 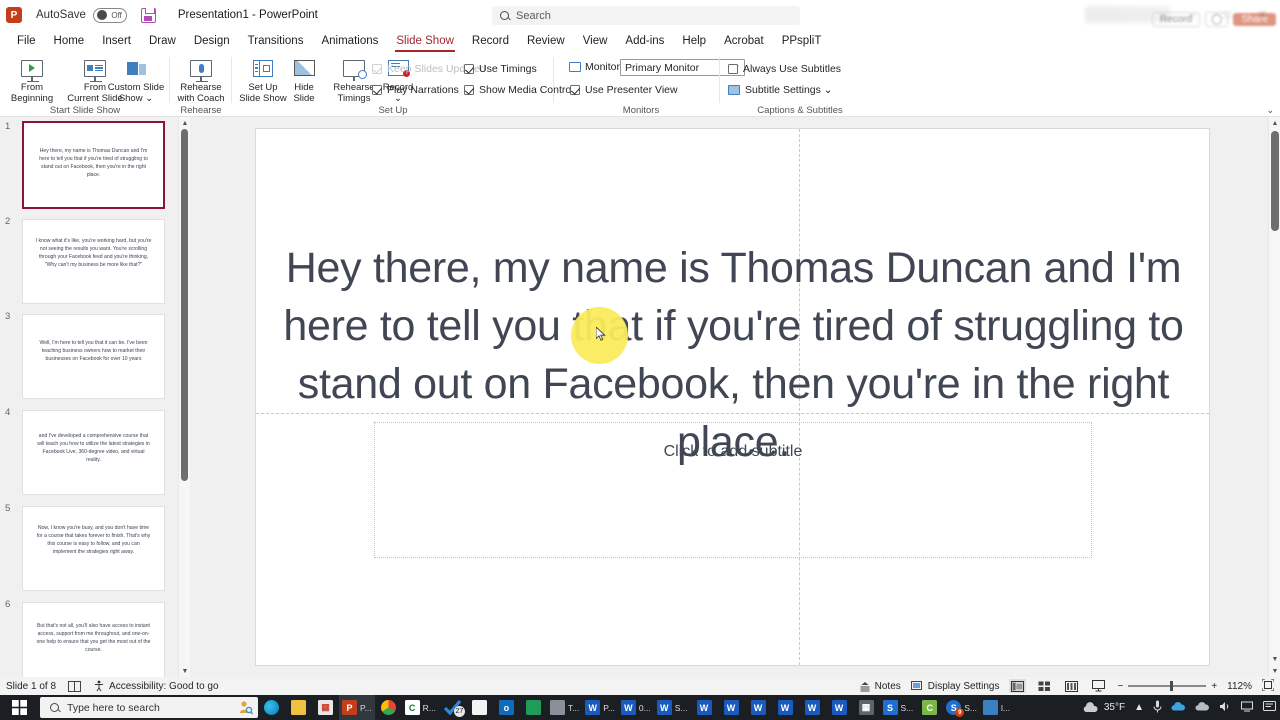 I want to click on chevron-up-icon: ▲, so click(x=1139, y=707).